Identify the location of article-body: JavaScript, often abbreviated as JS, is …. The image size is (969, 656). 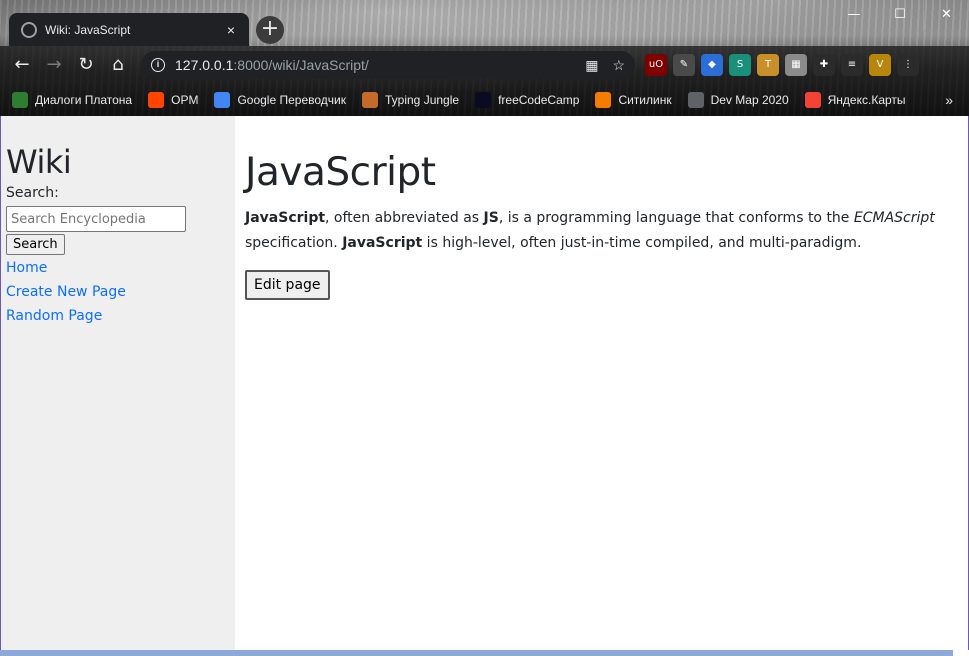
(595, 231).